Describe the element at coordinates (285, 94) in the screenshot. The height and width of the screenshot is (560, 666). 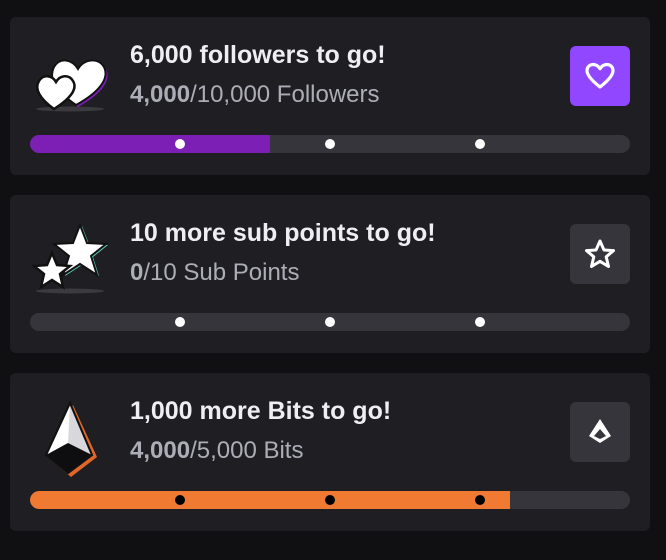
I see `goal-target-text: /10,000 Followers` at that location.